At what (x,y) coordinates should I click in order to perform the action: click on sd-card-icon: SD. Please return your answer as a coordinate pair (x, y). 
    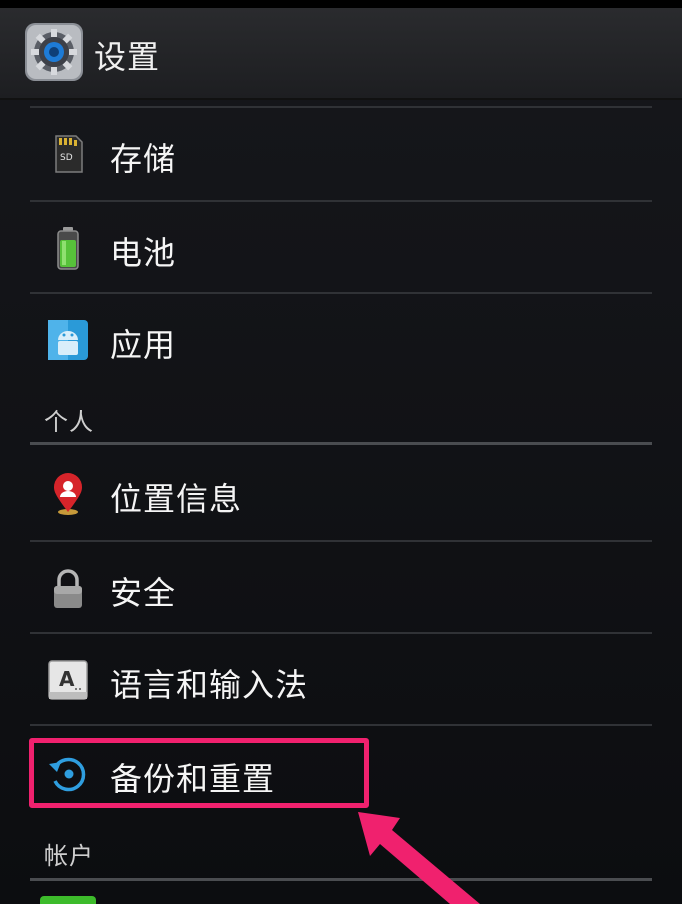
    Looking at the image, I should click on (69, 154).